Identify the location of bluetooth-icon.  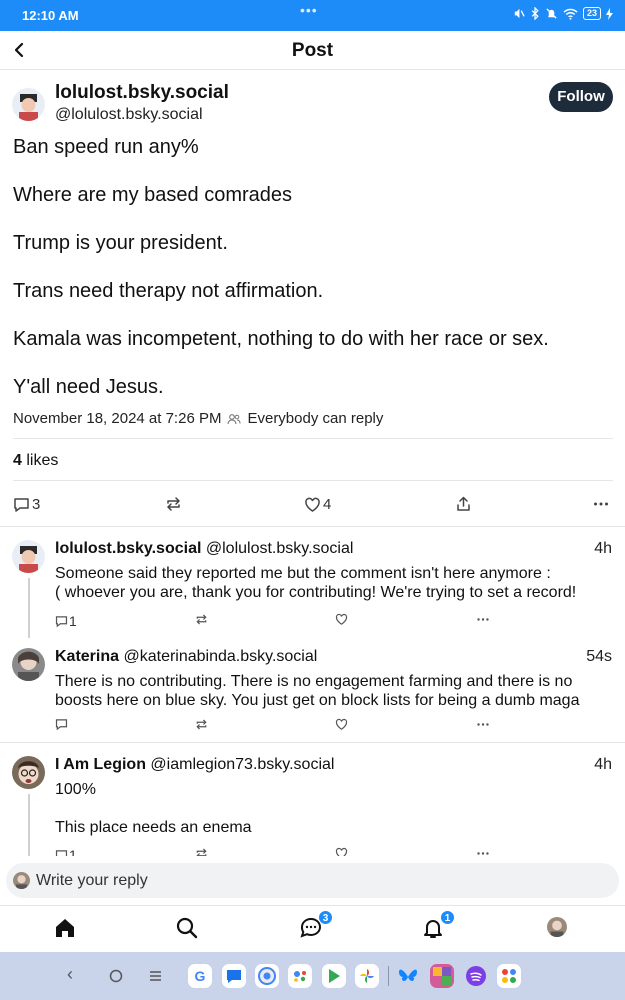
(535, 13).